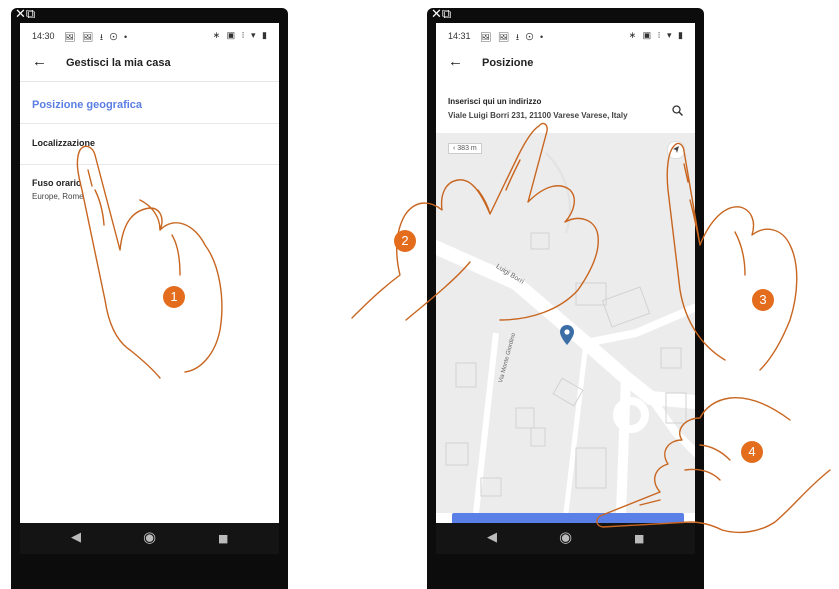  Describe the element at coordinates (752, 452) in the screenshot. I see `step-callout-4: 4` at that location.